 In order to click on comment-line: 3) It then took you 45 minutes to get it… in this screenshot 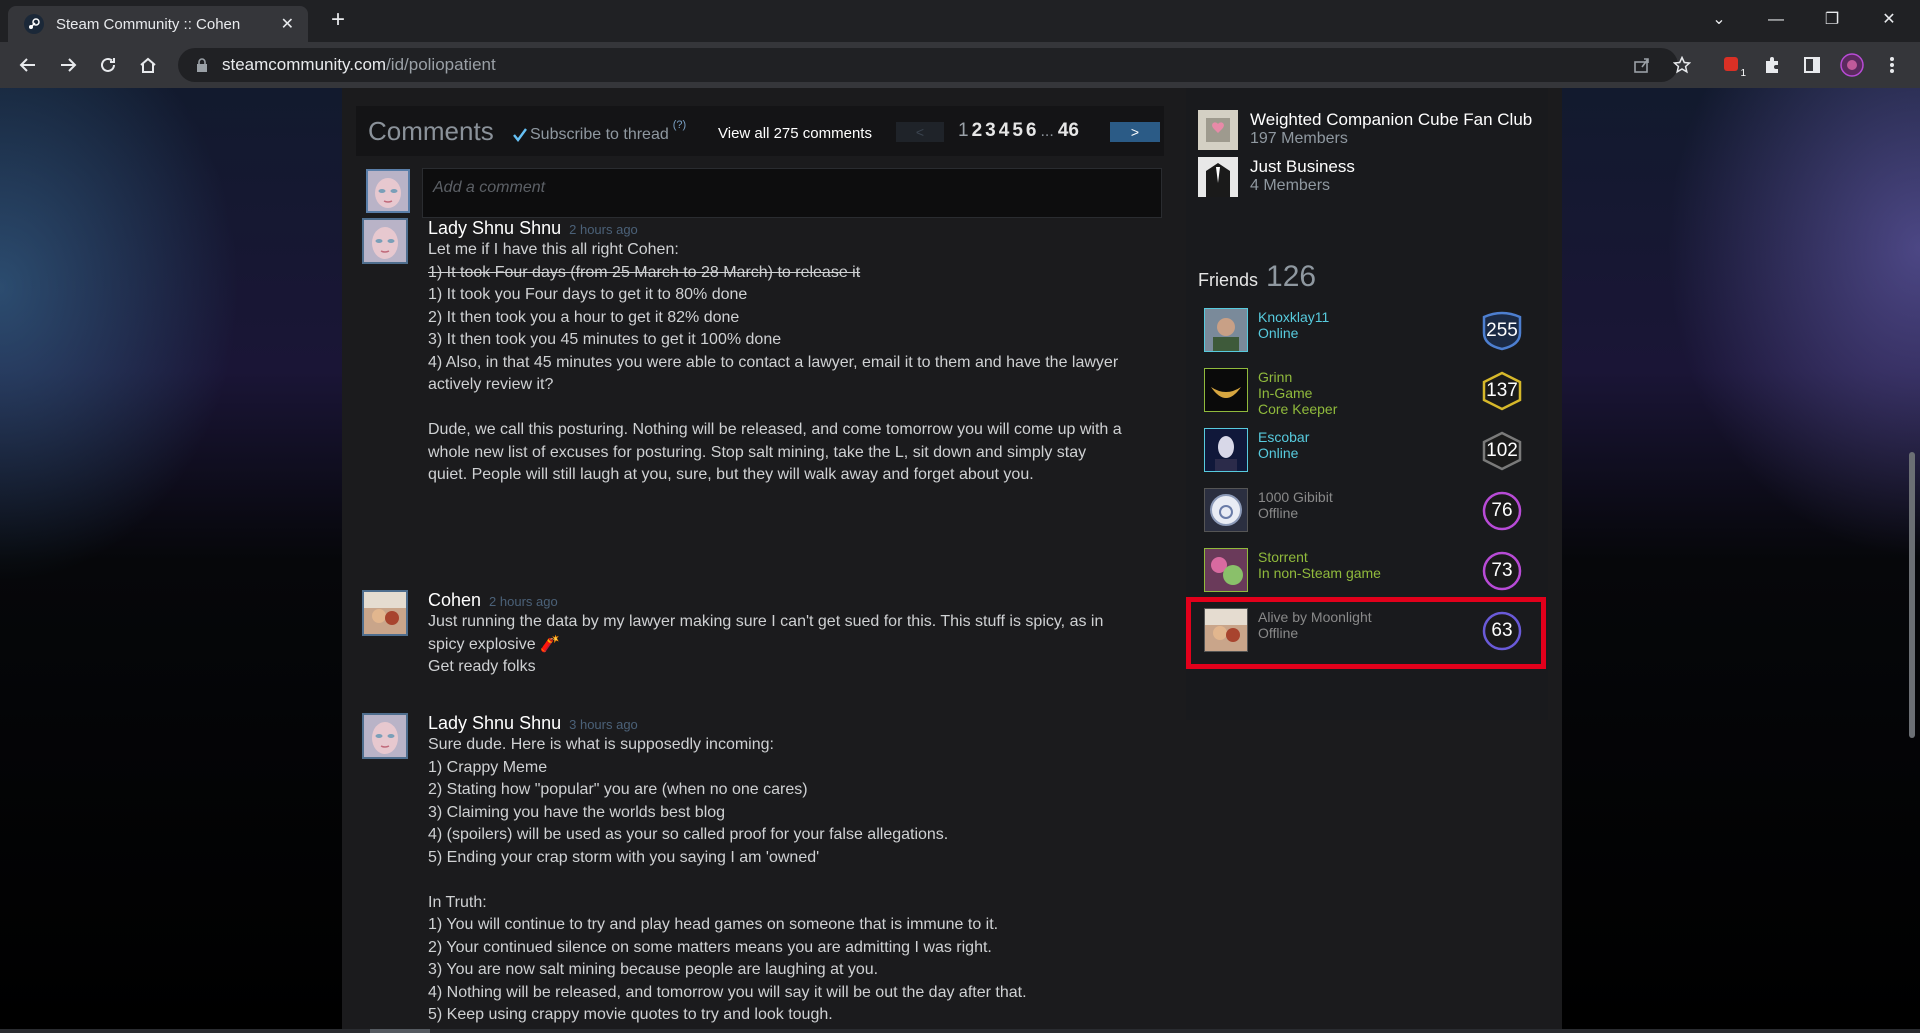, I will do `click(605, 339)`.